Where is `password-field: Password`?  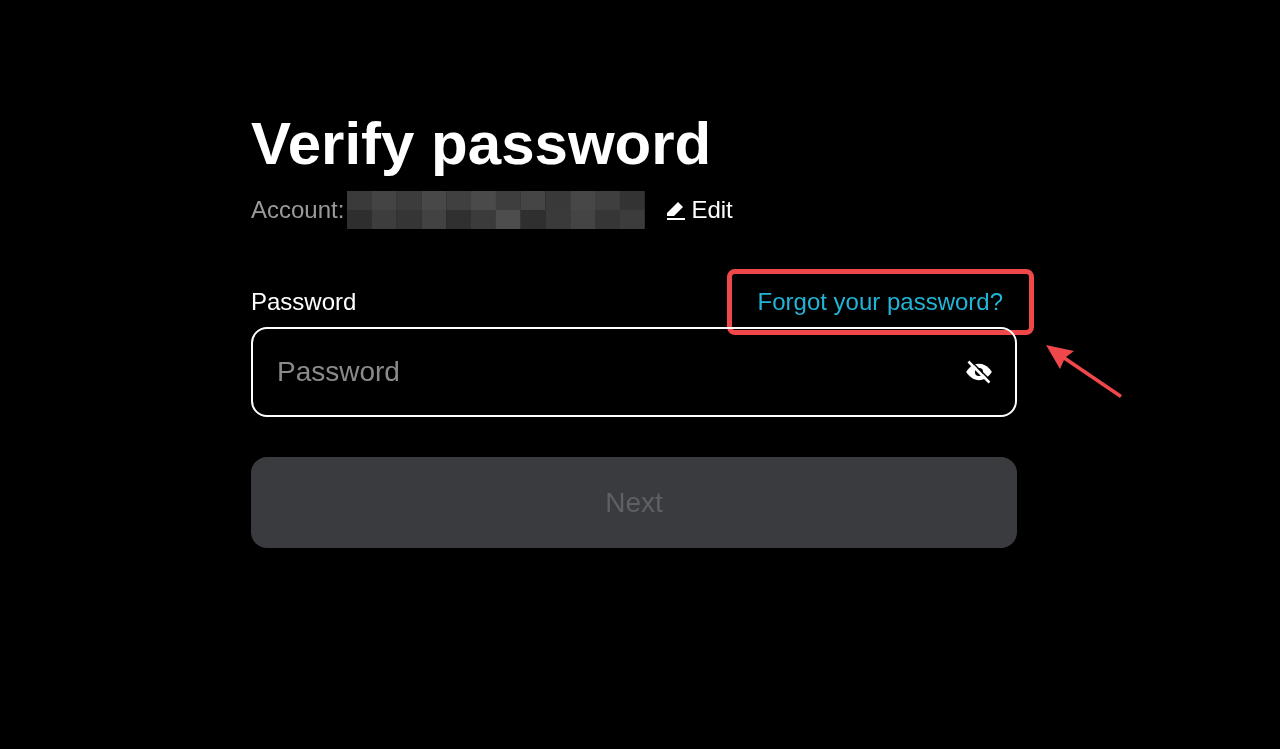 password-field: Password is located at coordinates (634, 372).